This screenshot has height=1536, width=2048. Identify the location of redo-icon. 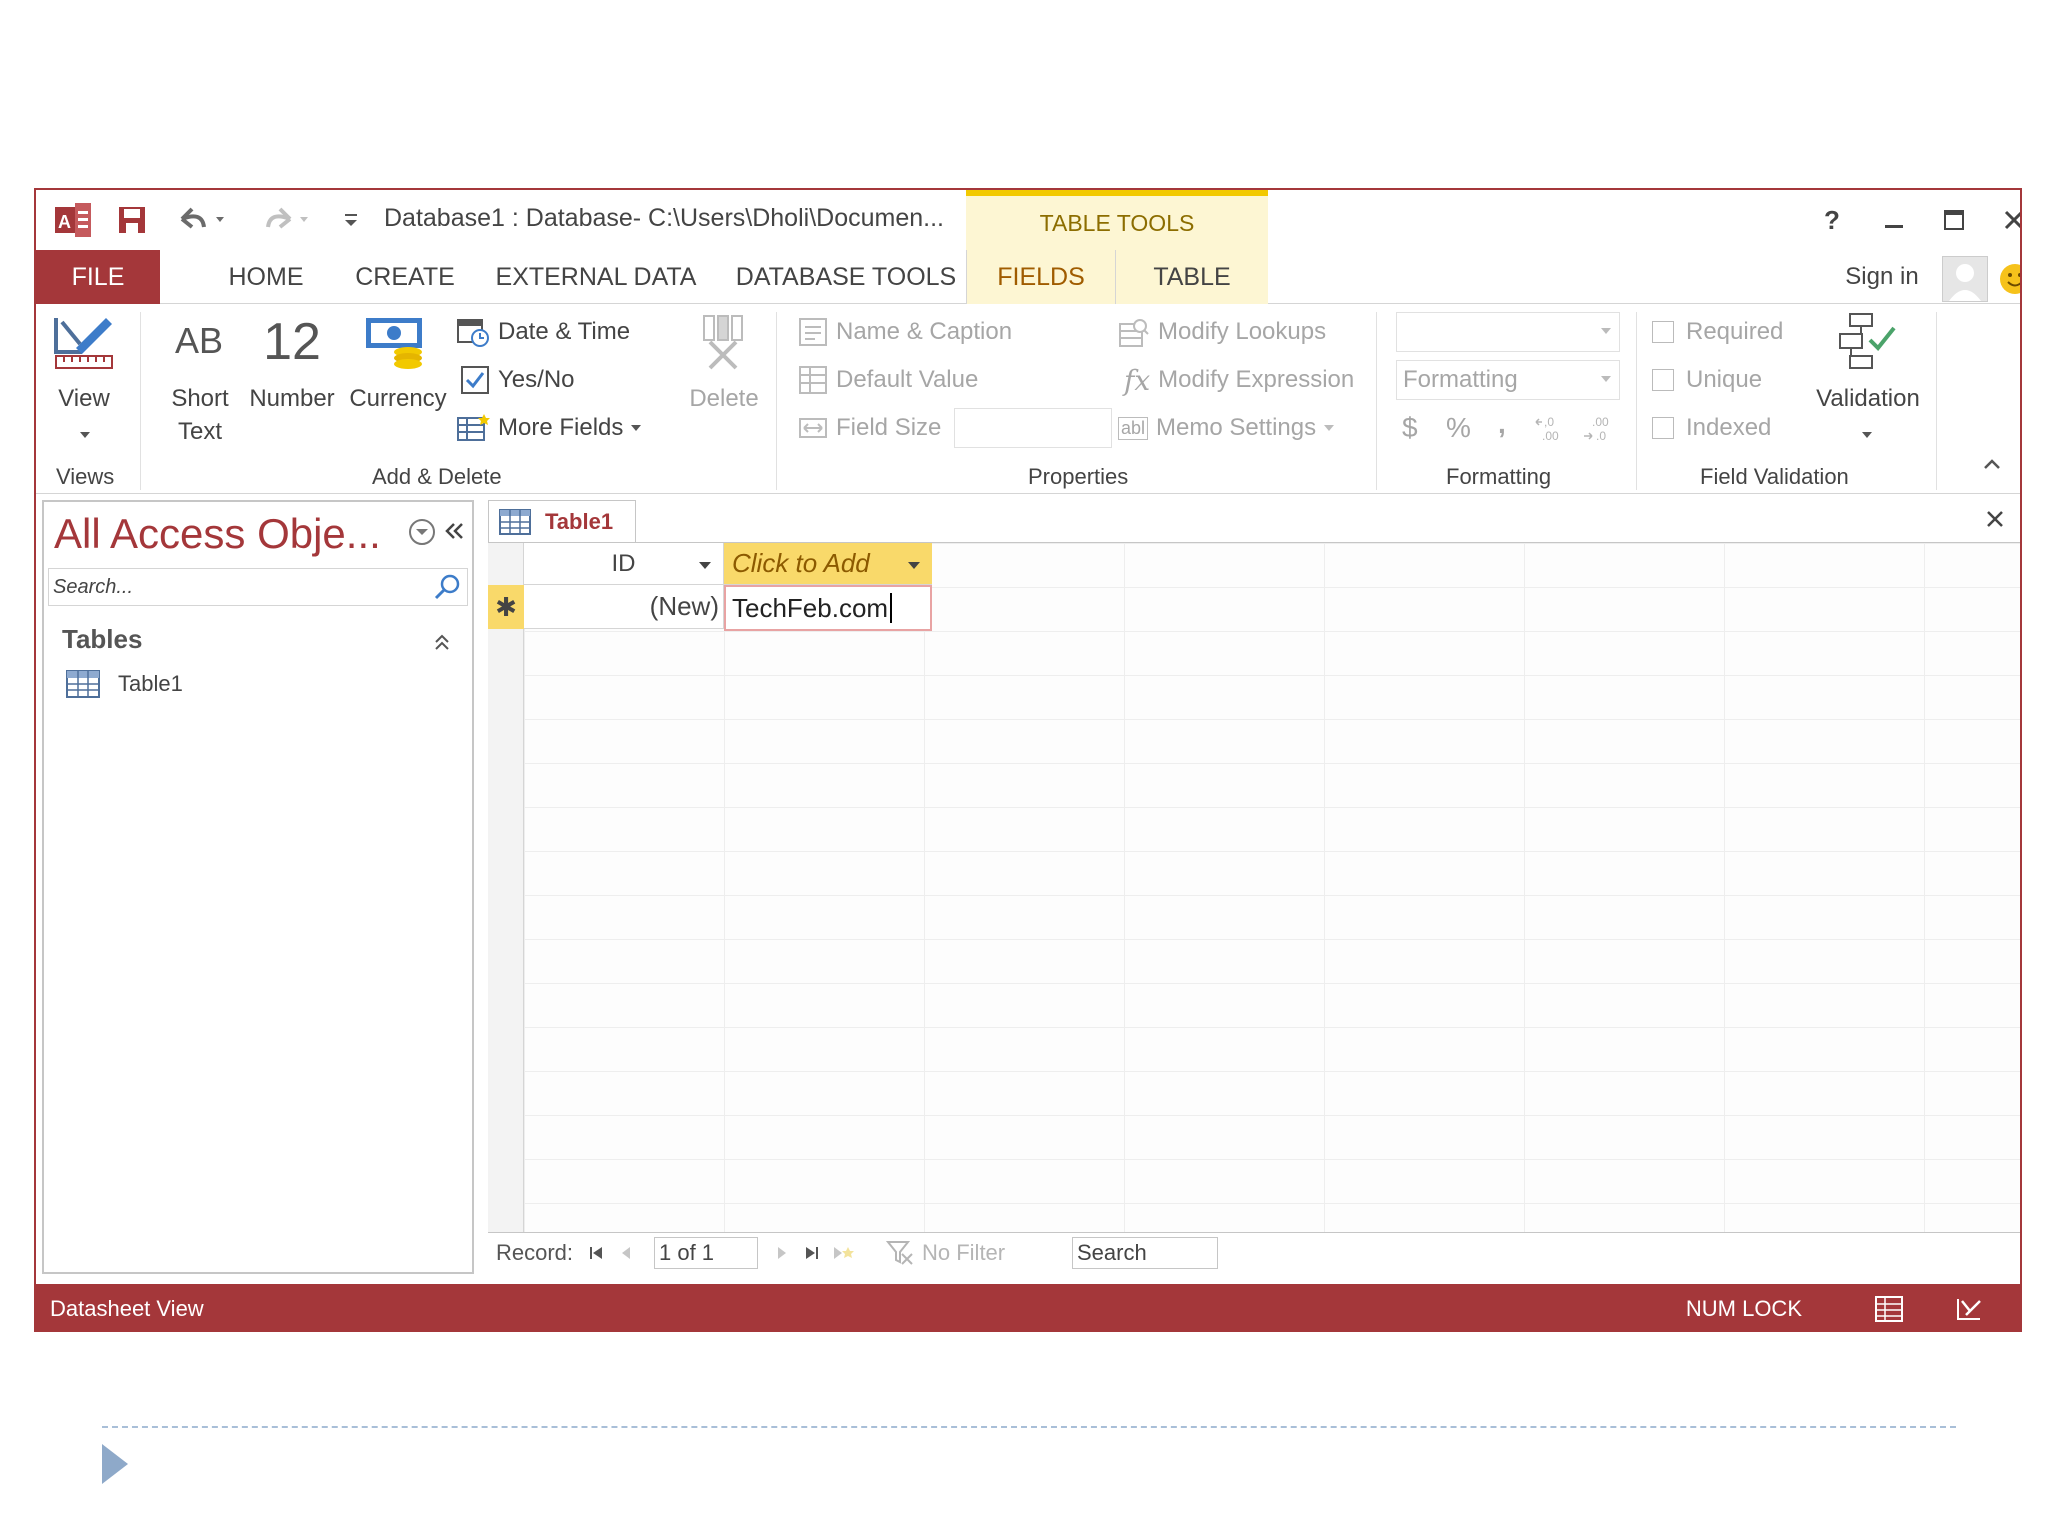
(286, 220).